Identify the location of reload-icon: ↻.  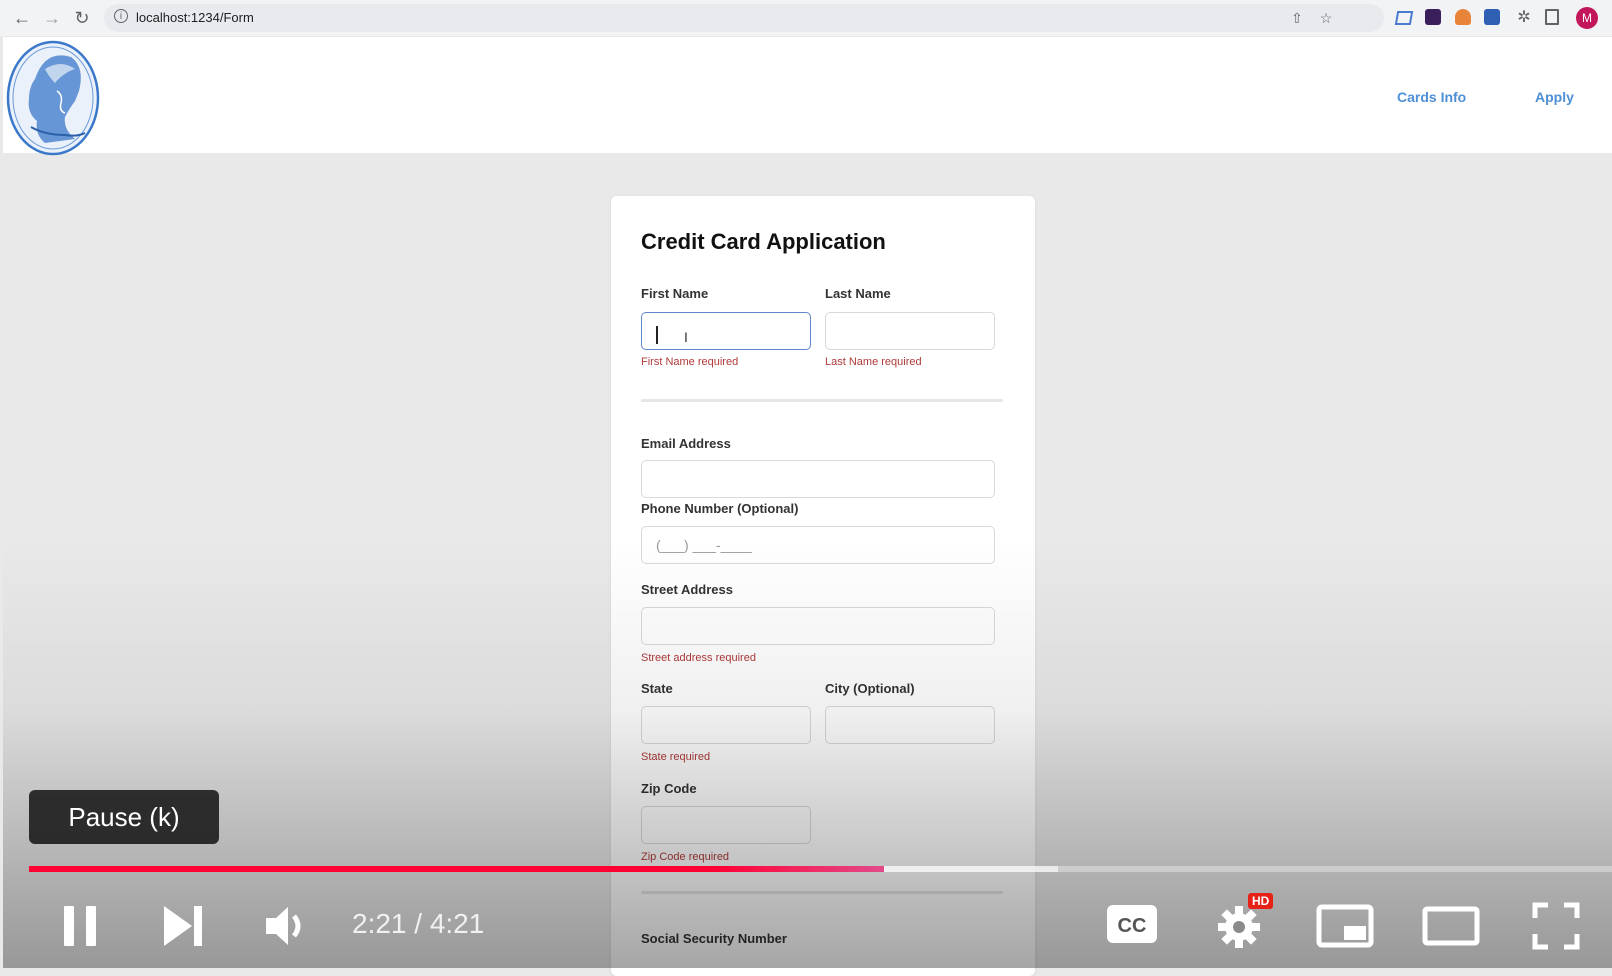
(82, 18).